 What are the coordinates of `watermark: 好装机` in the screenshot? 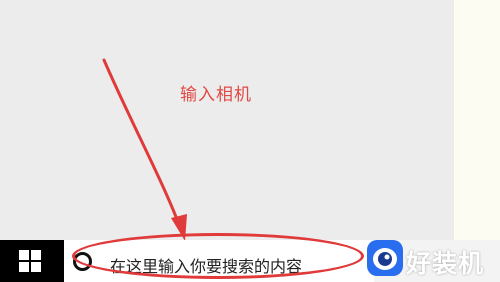 It's located at (432, 260).